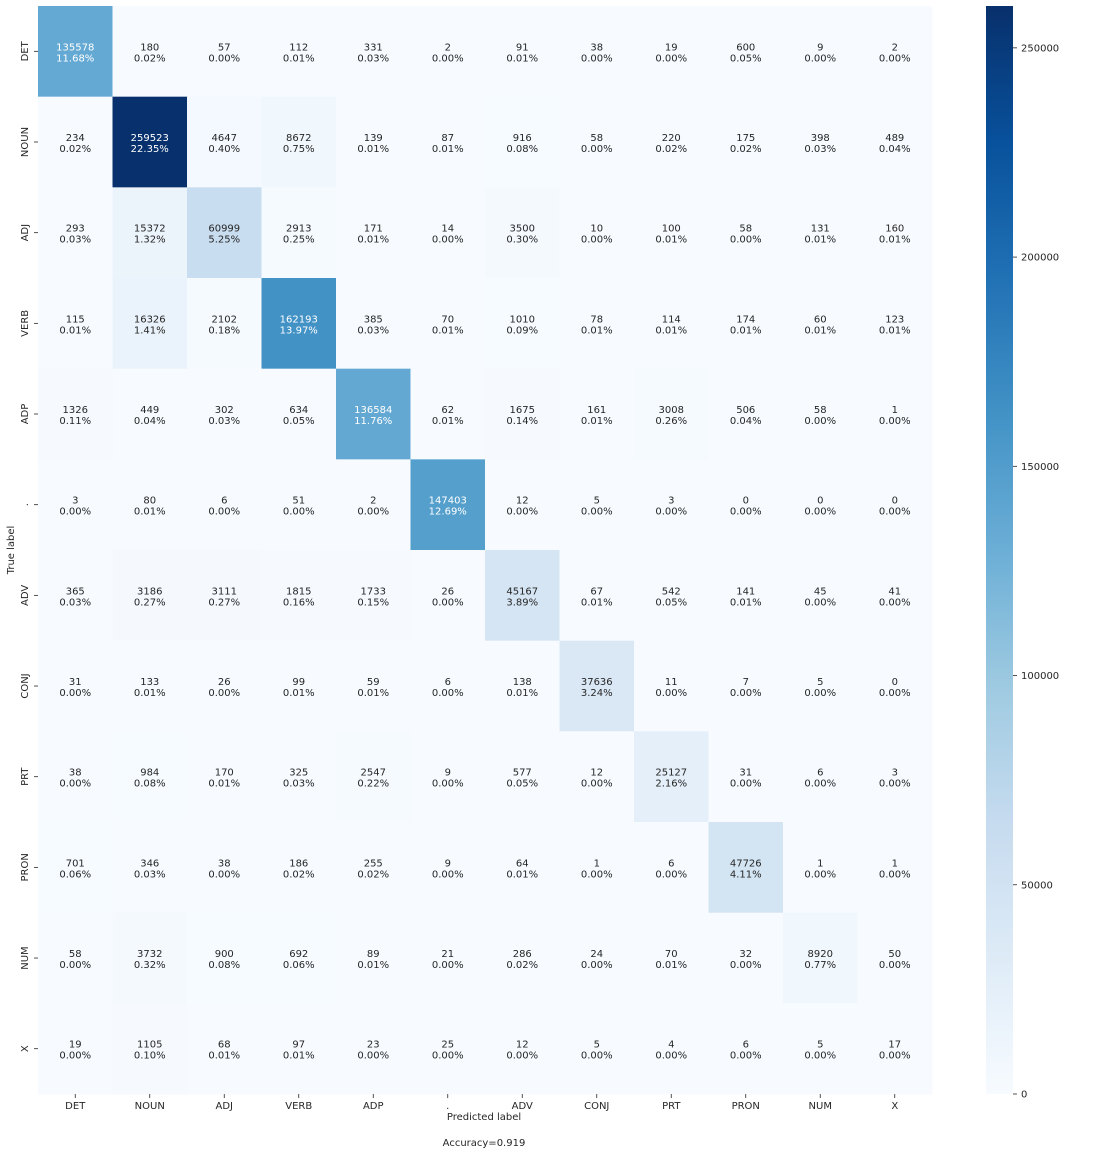 Image resolution: width=1093 pixels, height=1155 pixels. What do you see at coordinates (1036, 572) in the screenshot?
I see `colorbar-ticks: 0 50000 100000 150000 200000 250000` at bounding box center [1036, 572].